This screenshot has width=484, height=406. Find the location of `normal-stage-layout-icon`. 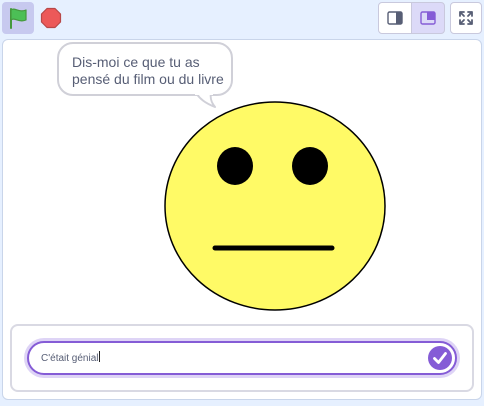

normal-stage-layout-icon is located at coordinates (428, 18).